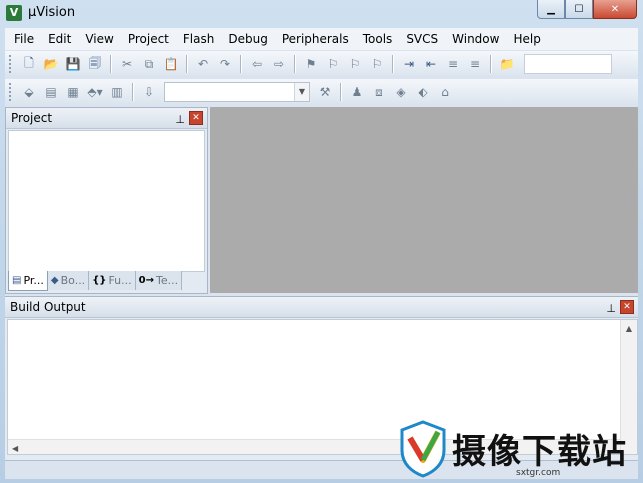  I want to click on build-icon: ▤, so click(51, 92).